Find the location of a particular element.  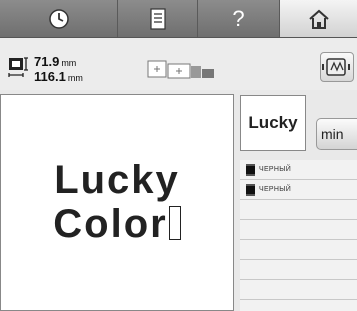

document-icon is located at coordinates (157, 18).